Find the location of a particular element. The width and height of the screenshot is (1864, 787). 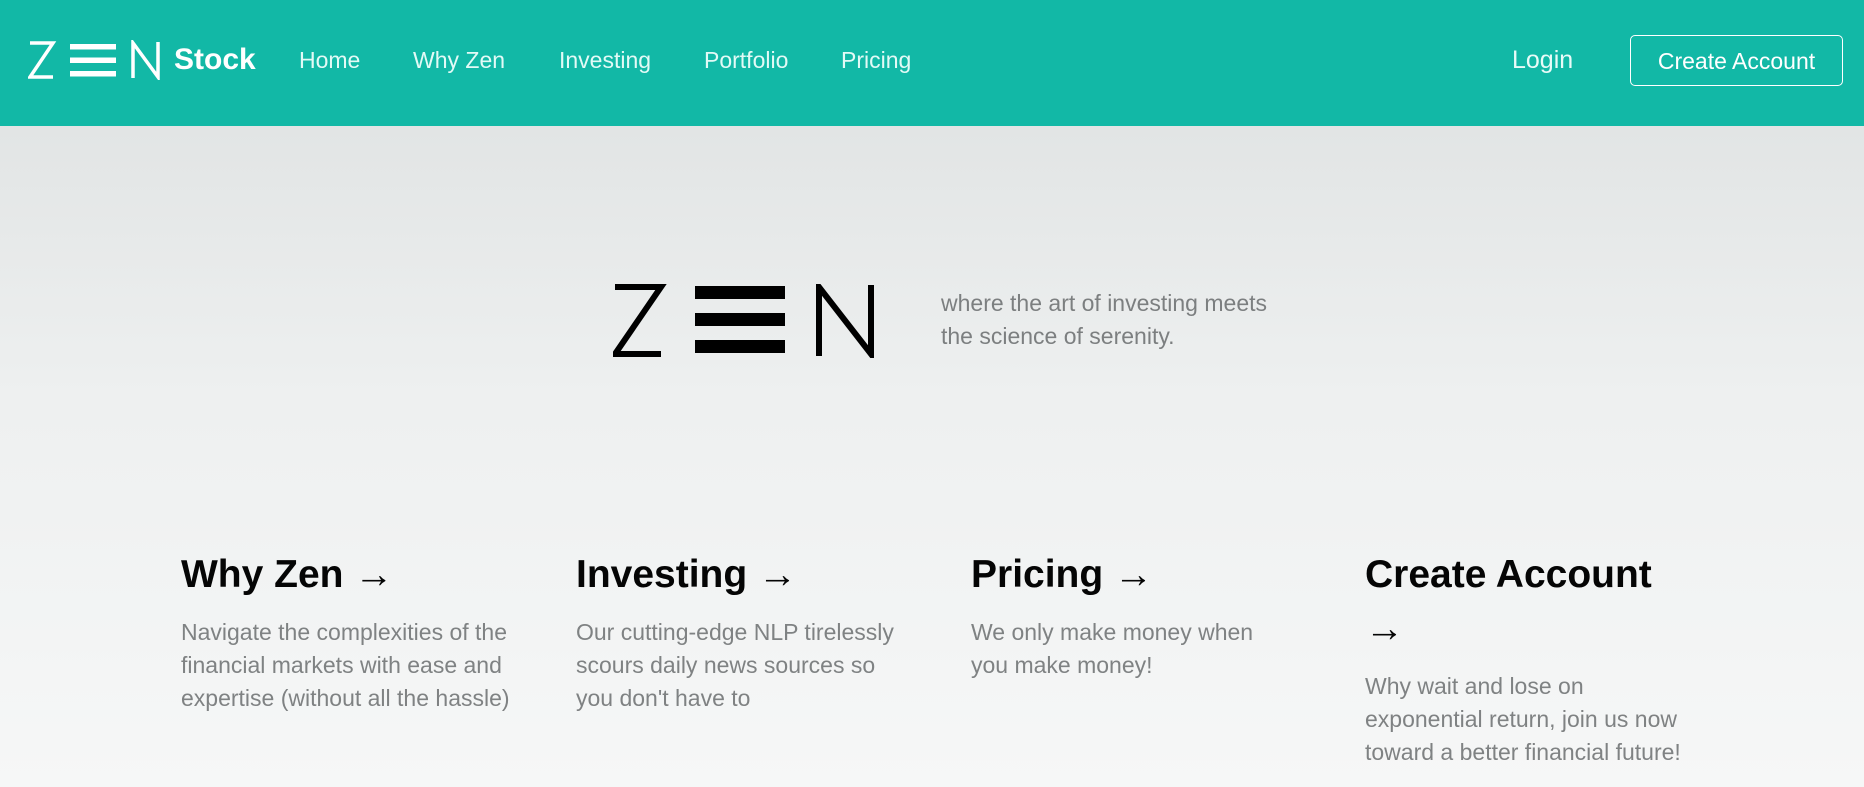

brand-name: Stock is located at coordinates (215, 59).